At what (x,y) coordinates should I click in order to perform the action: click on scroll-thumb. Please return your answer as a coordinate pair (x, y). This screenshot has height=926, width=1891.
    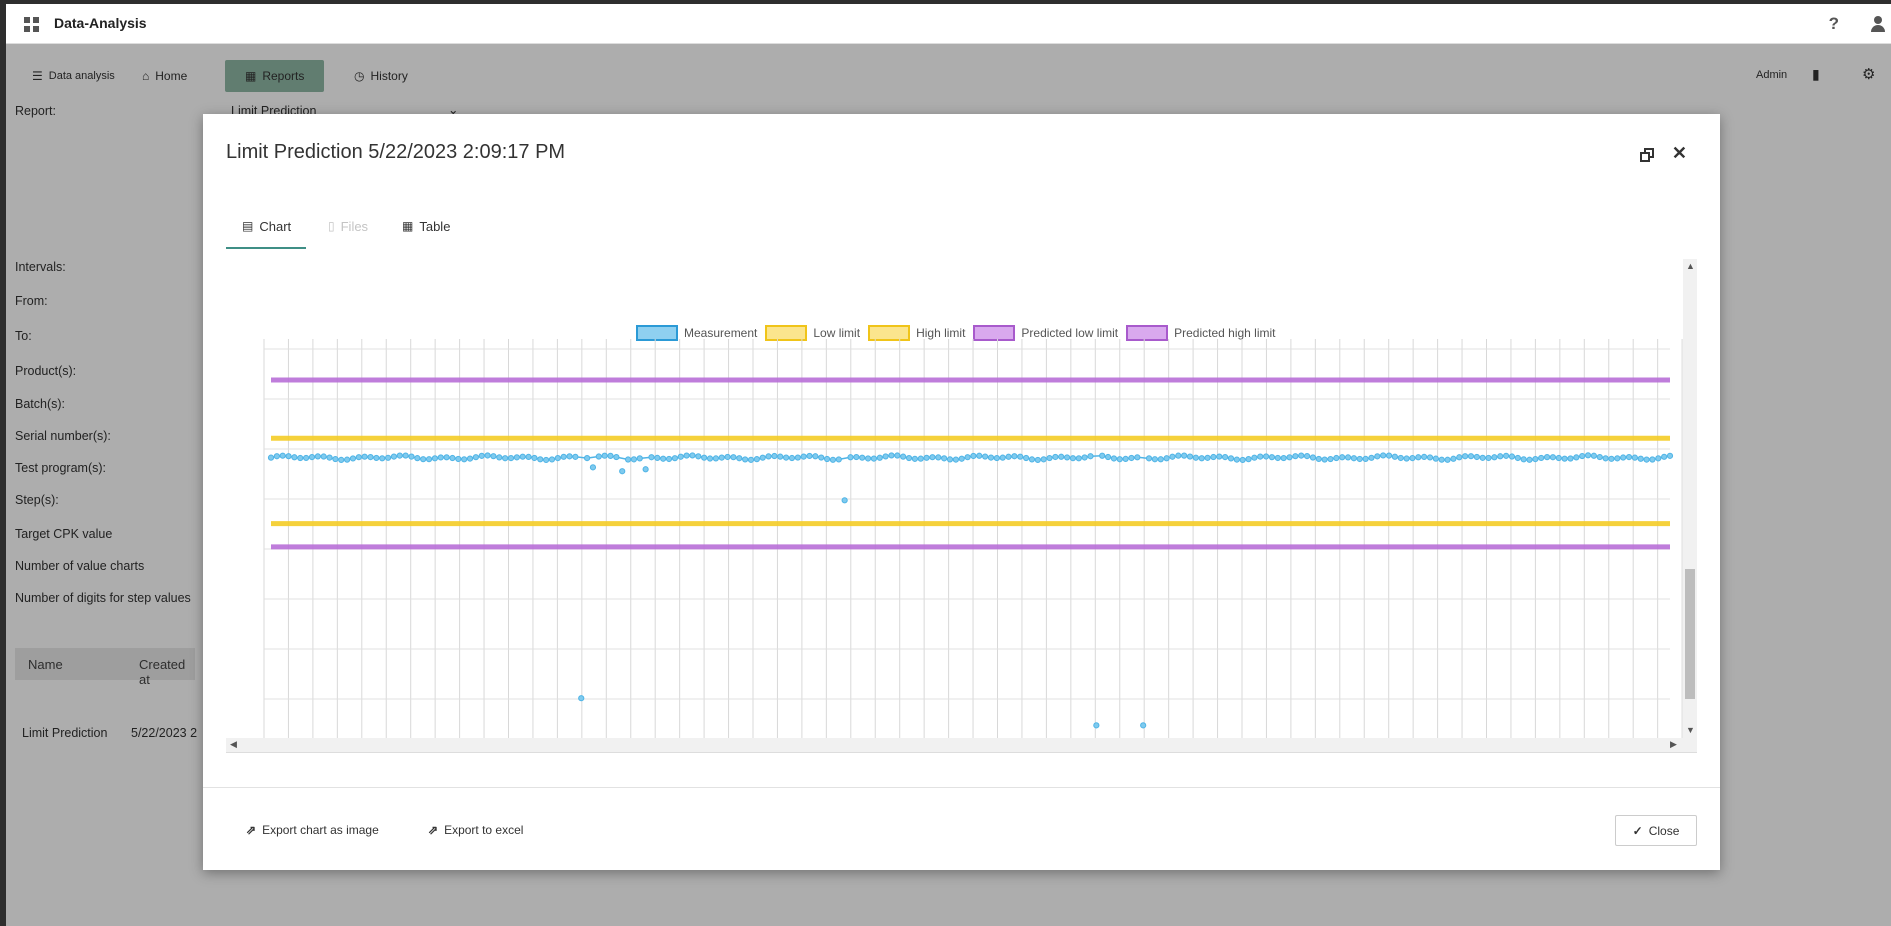
    Looking at the image, I should click on (1690, 634).